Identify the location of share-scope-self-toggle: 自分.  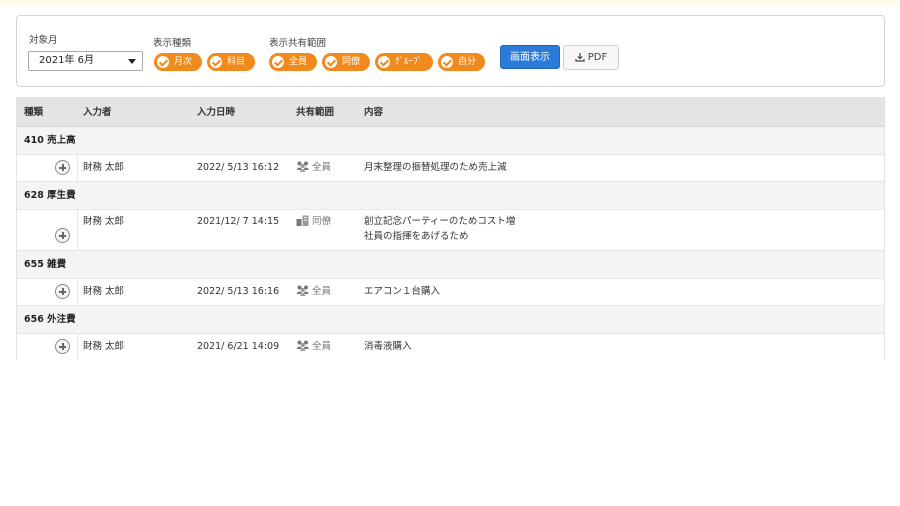
(461, 62).